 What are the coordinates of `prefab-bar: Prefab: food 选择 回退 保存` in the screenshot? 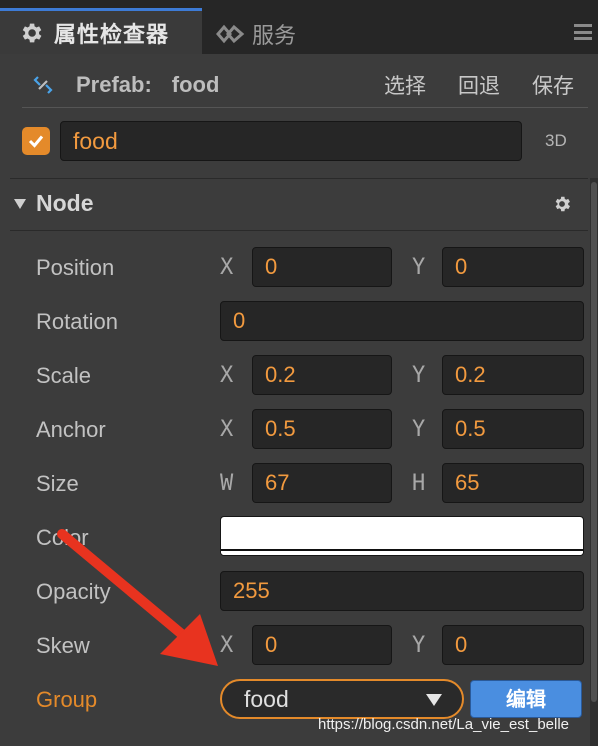 It's located at (305, 85).